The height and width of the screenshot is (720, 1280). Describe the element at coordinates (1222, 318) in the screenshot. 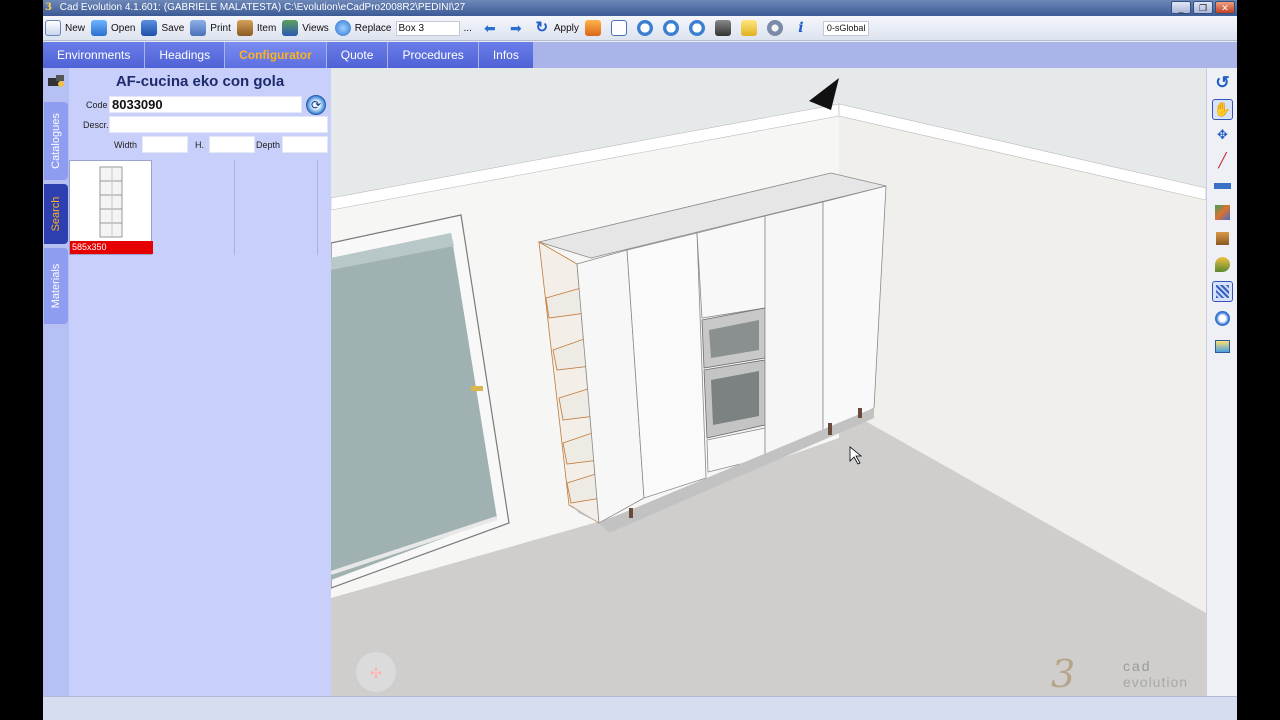

I see `rotate-view-button` at that location.